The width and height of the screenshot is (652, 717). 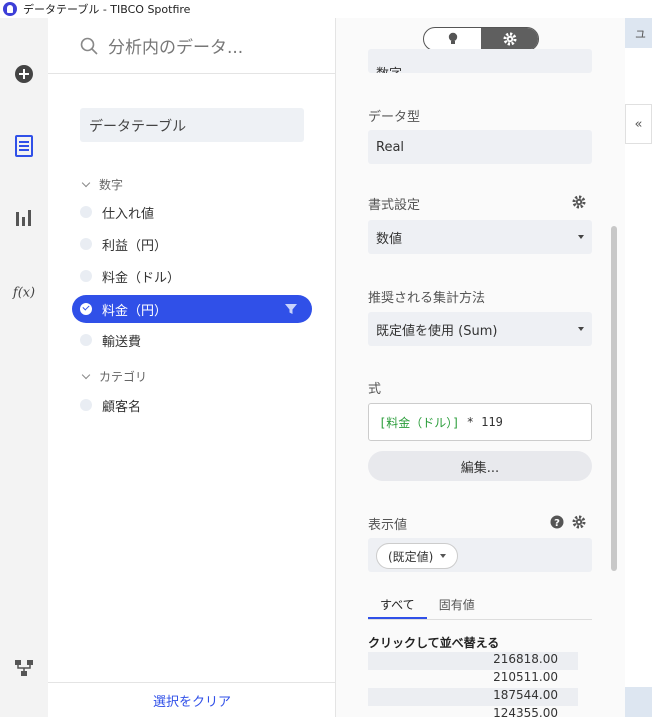 What do you see at coordinates (123, 377) in the screenshot?
I see `group-label: カテゴリ` at bounding box center [123, 377].